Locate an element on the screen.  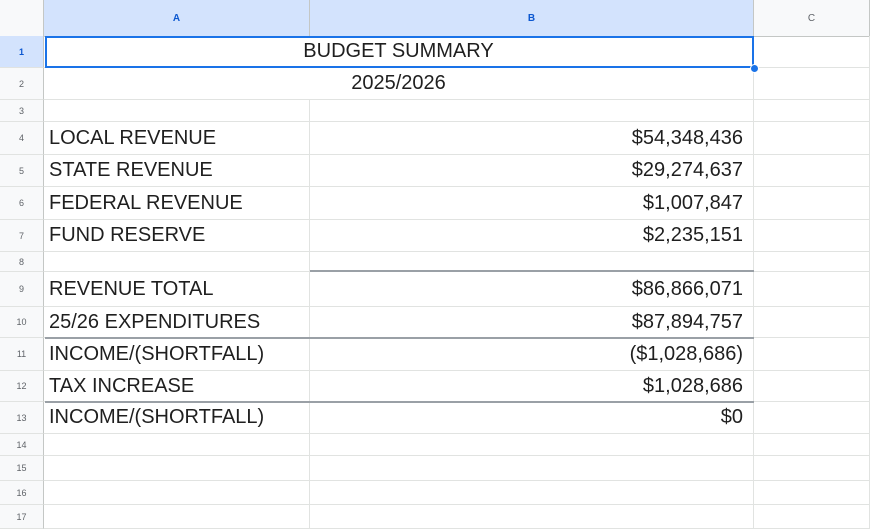
line-value: $1,007,847 is located at coordinates (532, 203).